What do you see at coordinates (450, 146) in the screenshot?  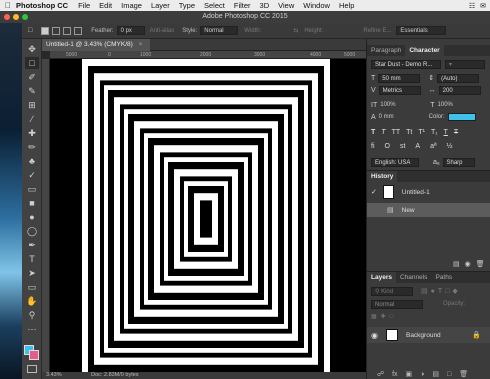 I see `fractions-icon: ½` at bounding box center [450, 146].